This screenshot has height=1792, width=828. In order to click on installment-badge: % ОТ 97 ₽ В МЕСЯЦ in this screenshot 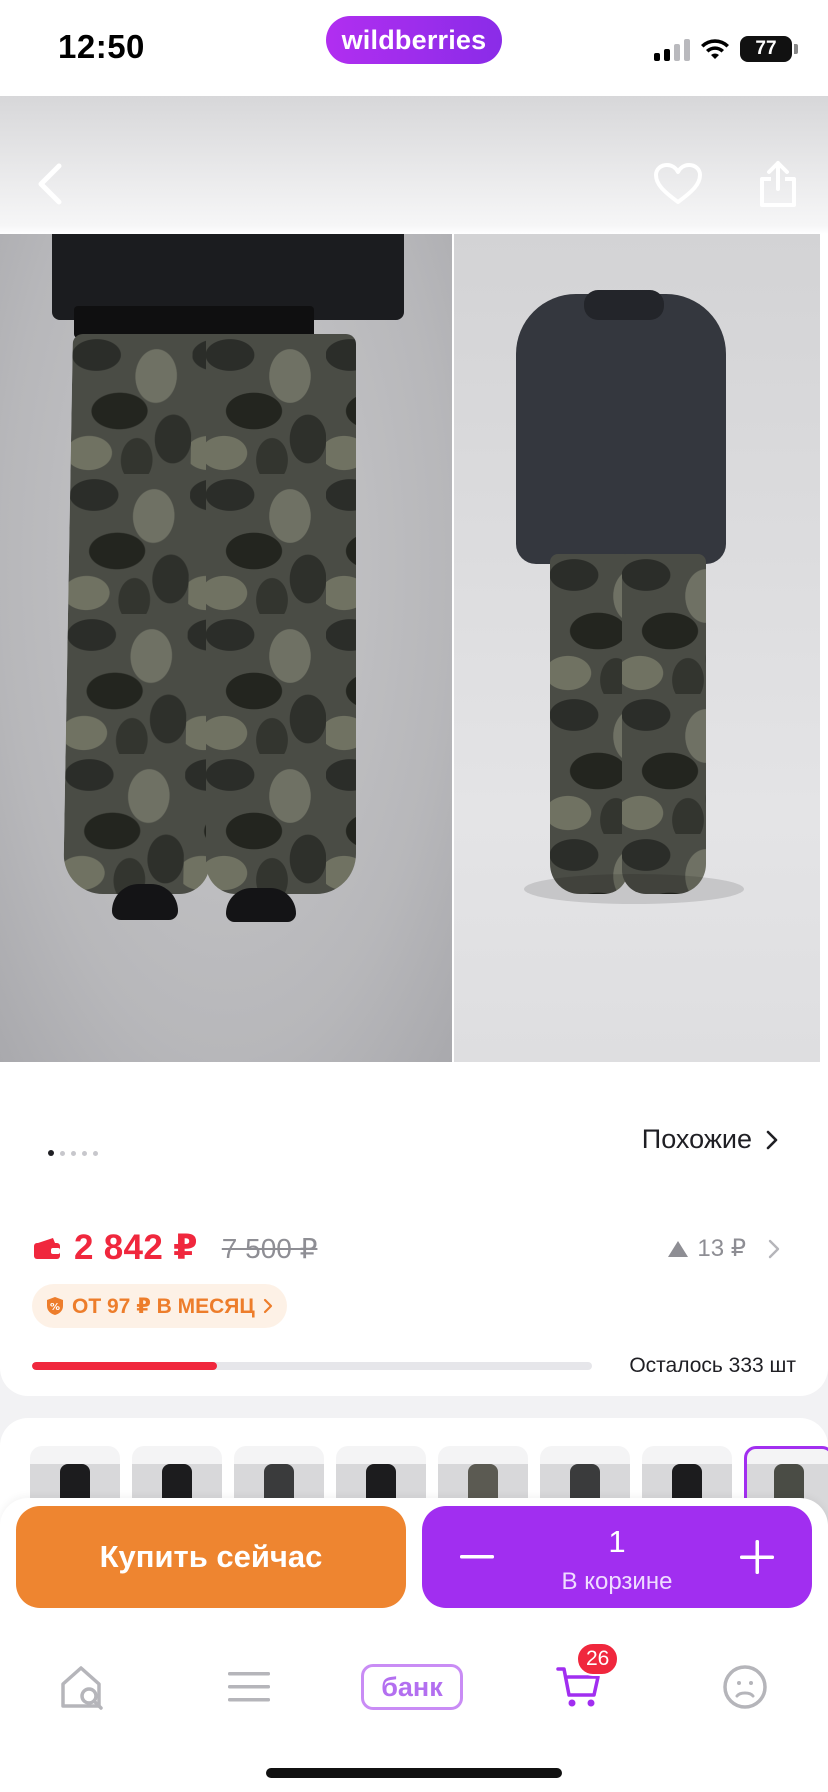, I will do `click(159, 1306)`.